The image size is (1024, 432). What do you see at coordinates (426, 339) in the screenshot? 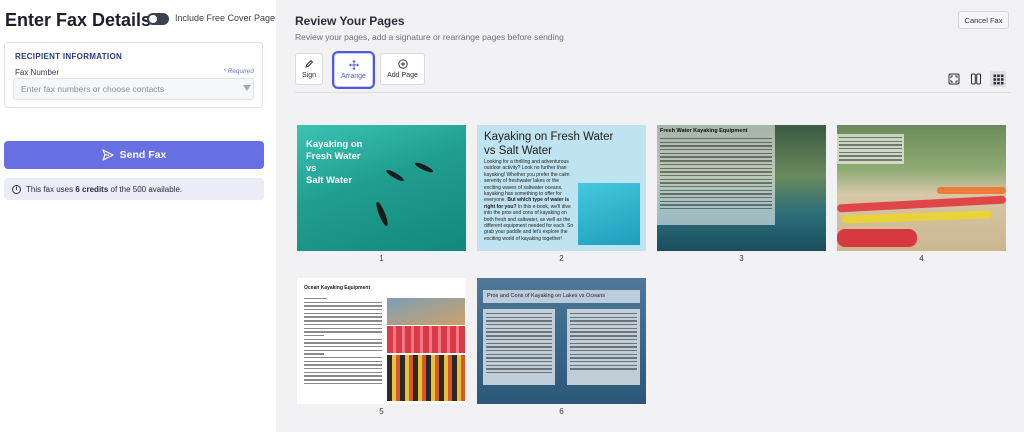
I see `page-5-image-lifejackets` at bounding box center [426, 339].